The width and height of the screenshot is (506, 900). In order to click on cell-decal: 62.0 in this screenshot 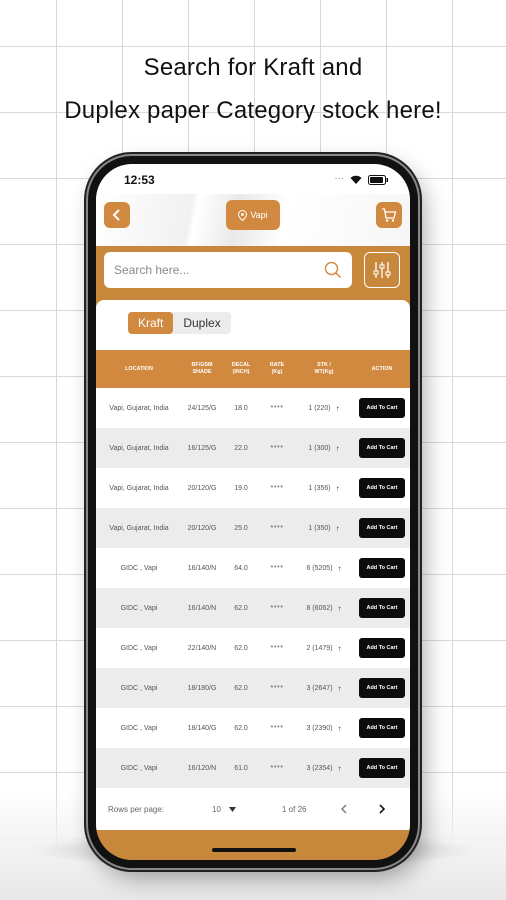, I will do `click(241, 688)`.